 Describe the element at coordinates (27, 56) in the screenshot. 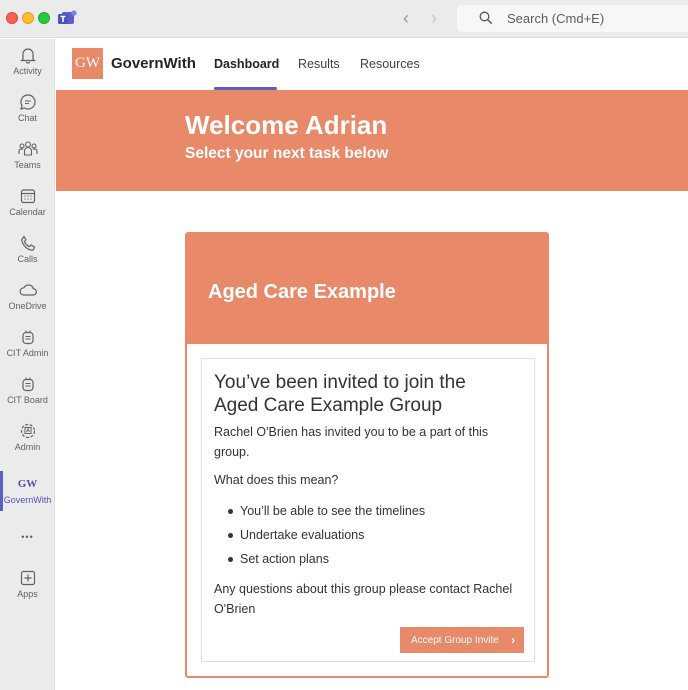

I see `bell-icon` at that location.